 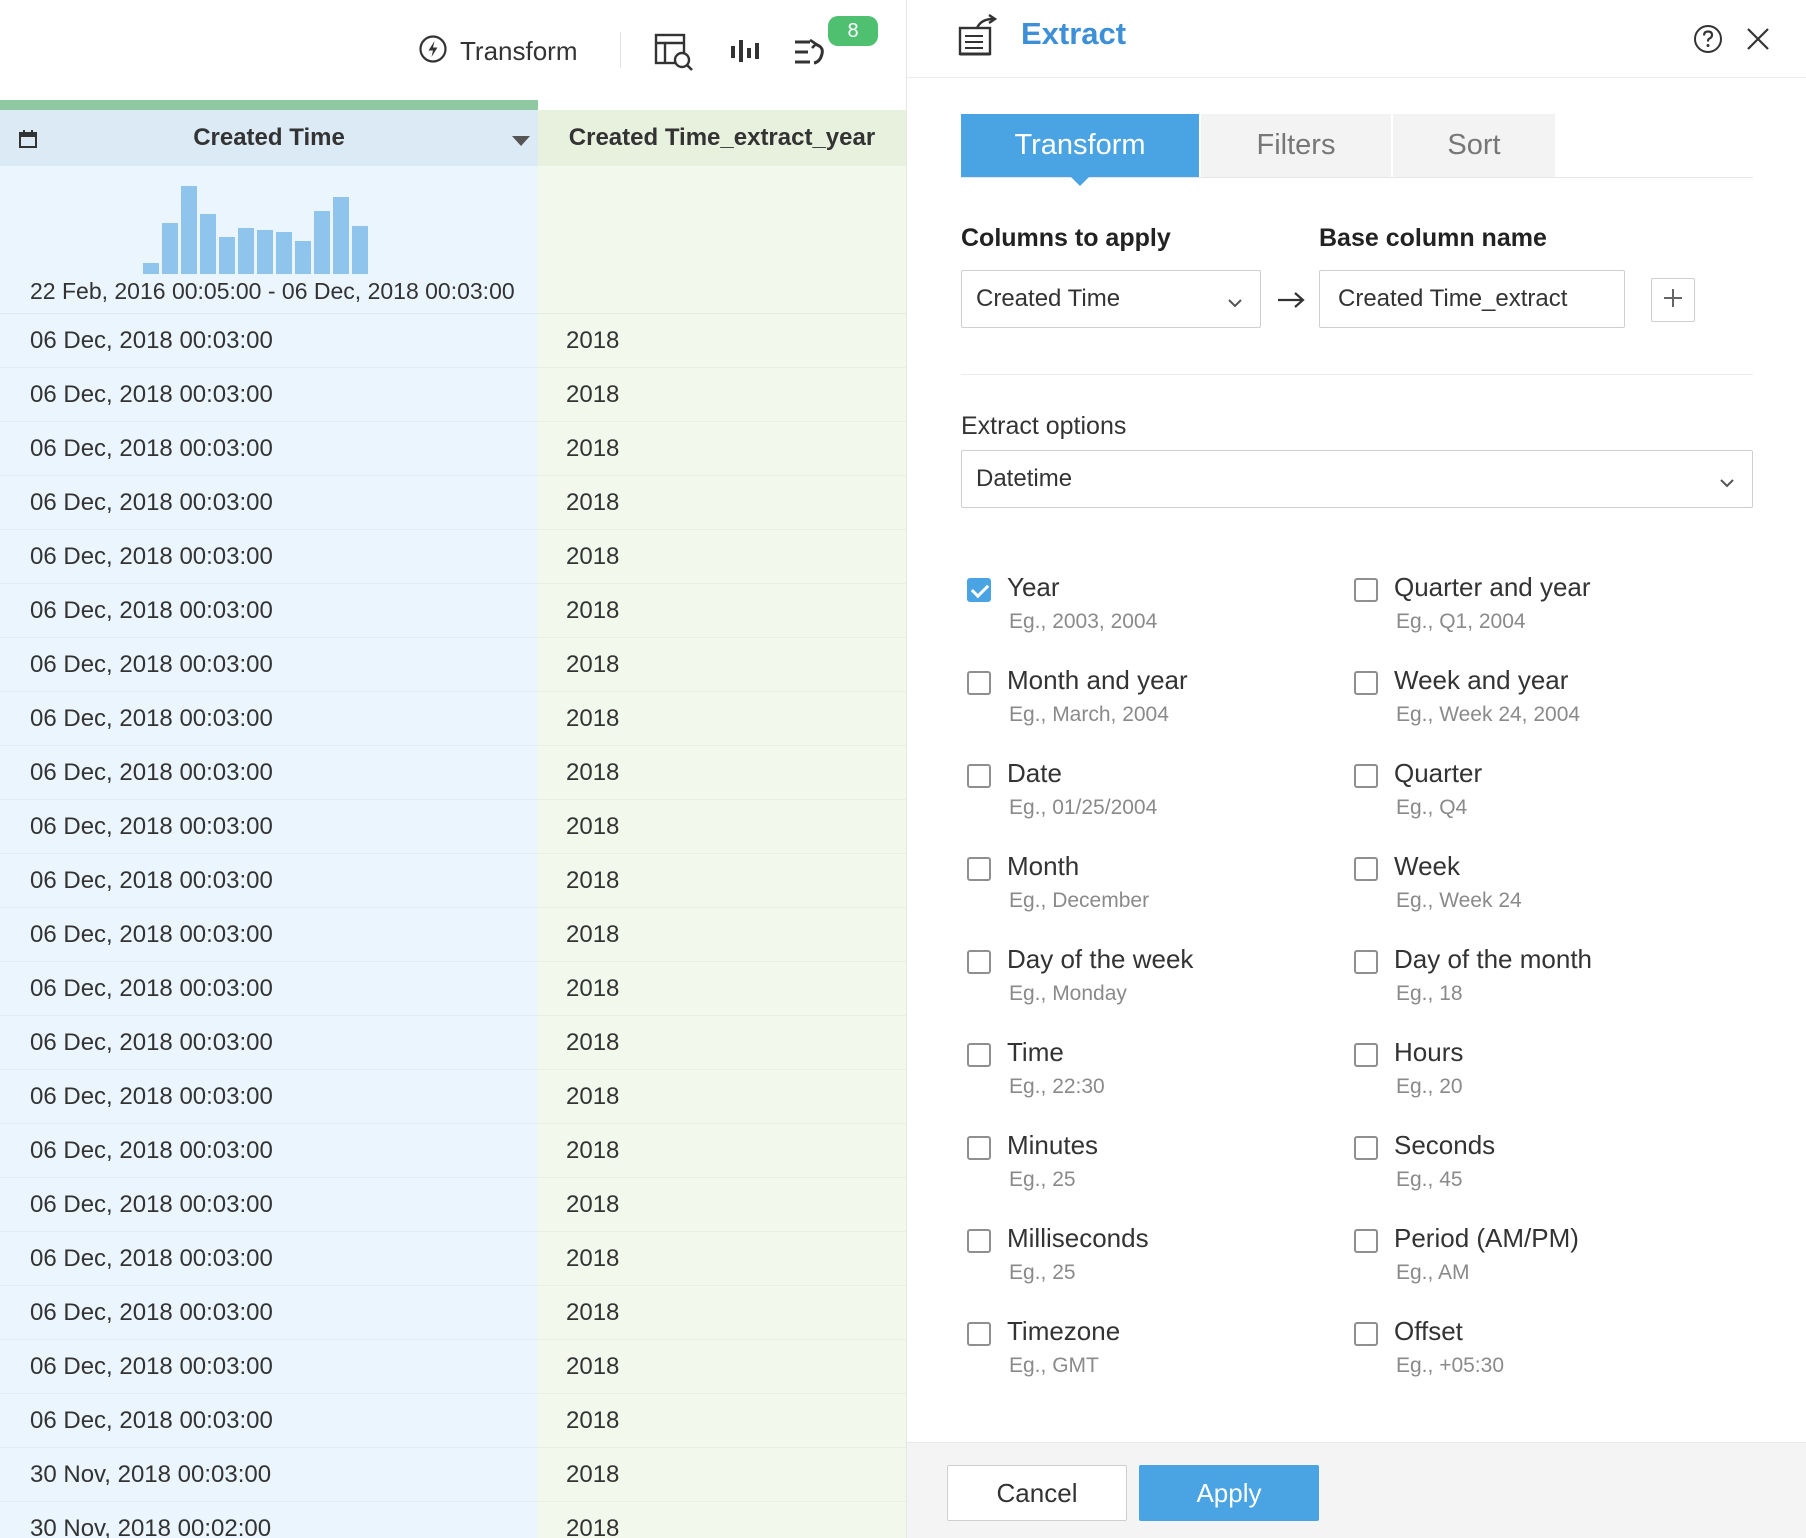 What do you see at coordinates (722, 138) in the screenshot?
I see `column-header: Created Time_extract_year` at bounding box center [722, 138].